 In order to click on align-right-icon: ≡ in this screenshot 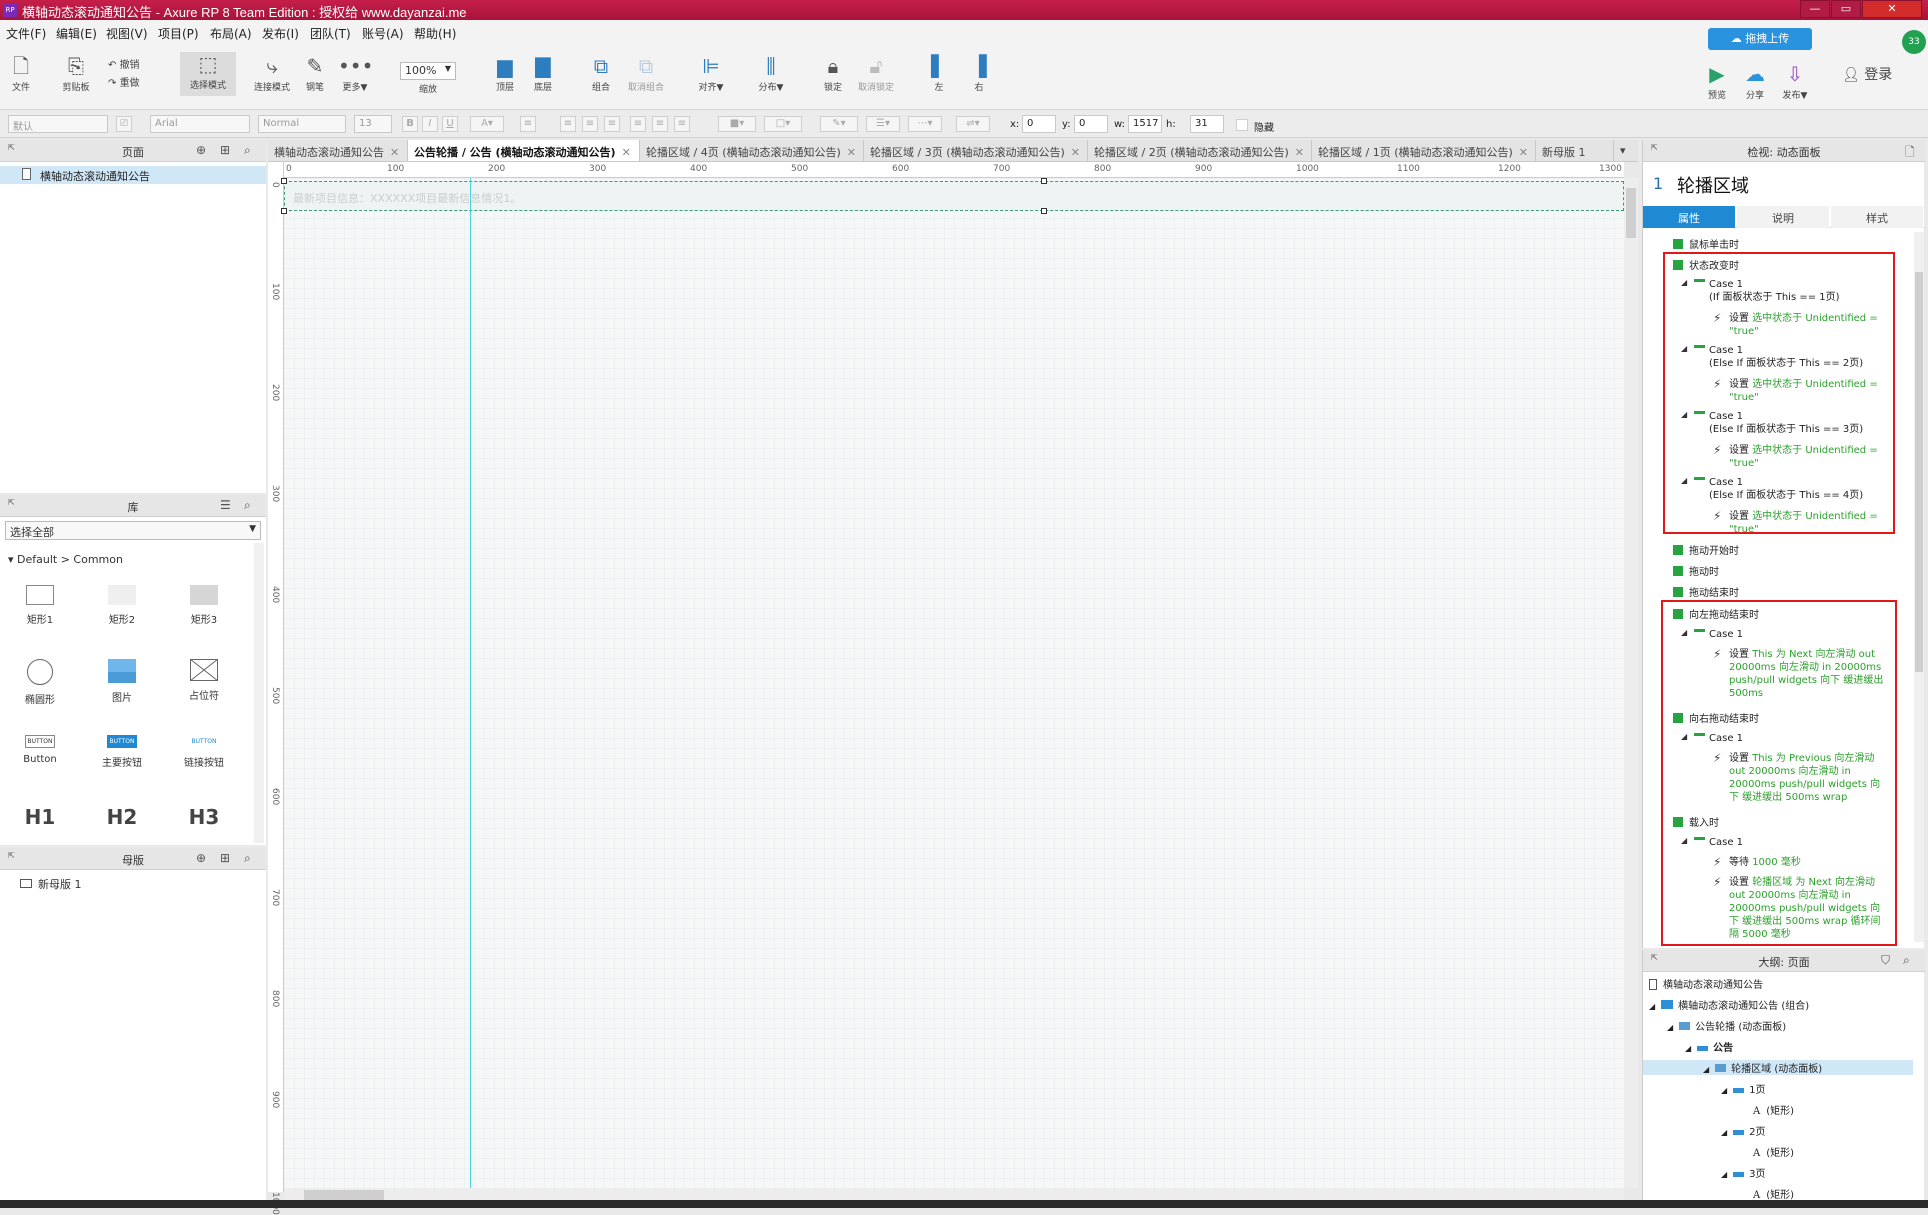, I will do `click(612, 124)`.